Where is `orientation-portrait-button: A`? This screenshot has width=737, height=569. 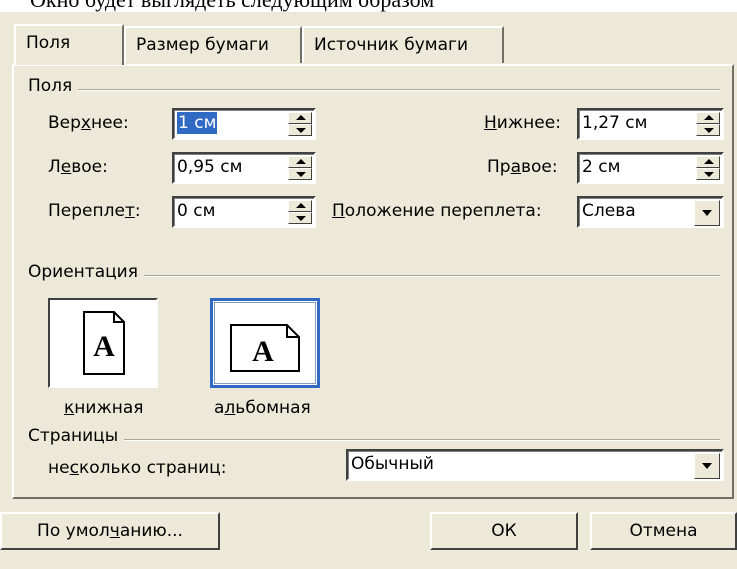 orientation-portrait-button: A is located at coordinates (103, 343).